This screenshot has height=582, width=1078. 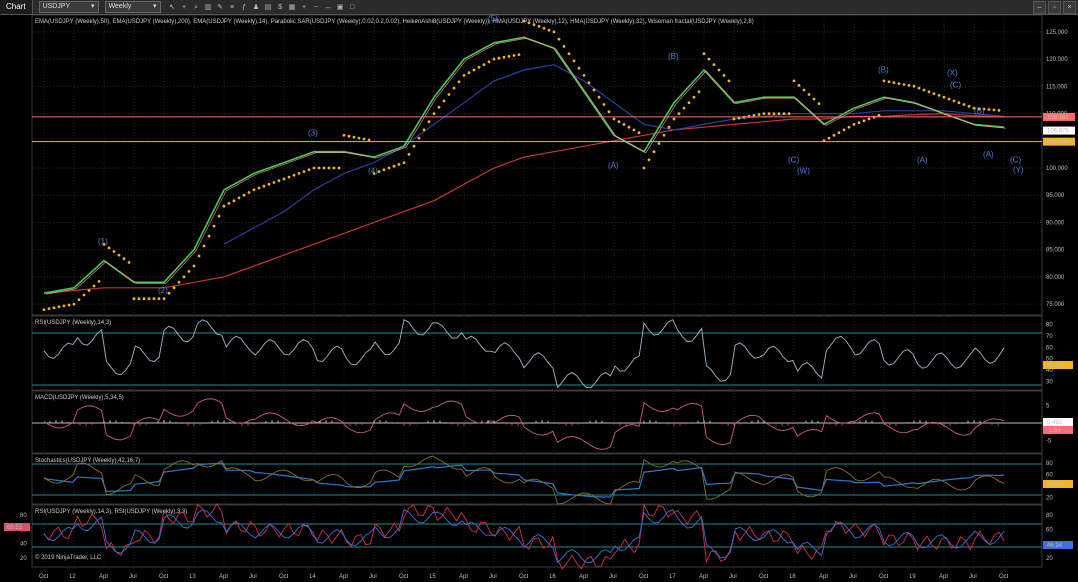 What do you see at coordinates (172, 7) in the screenshot?
I see `cursor-icon: ↖` at bounding box center [172, 7].